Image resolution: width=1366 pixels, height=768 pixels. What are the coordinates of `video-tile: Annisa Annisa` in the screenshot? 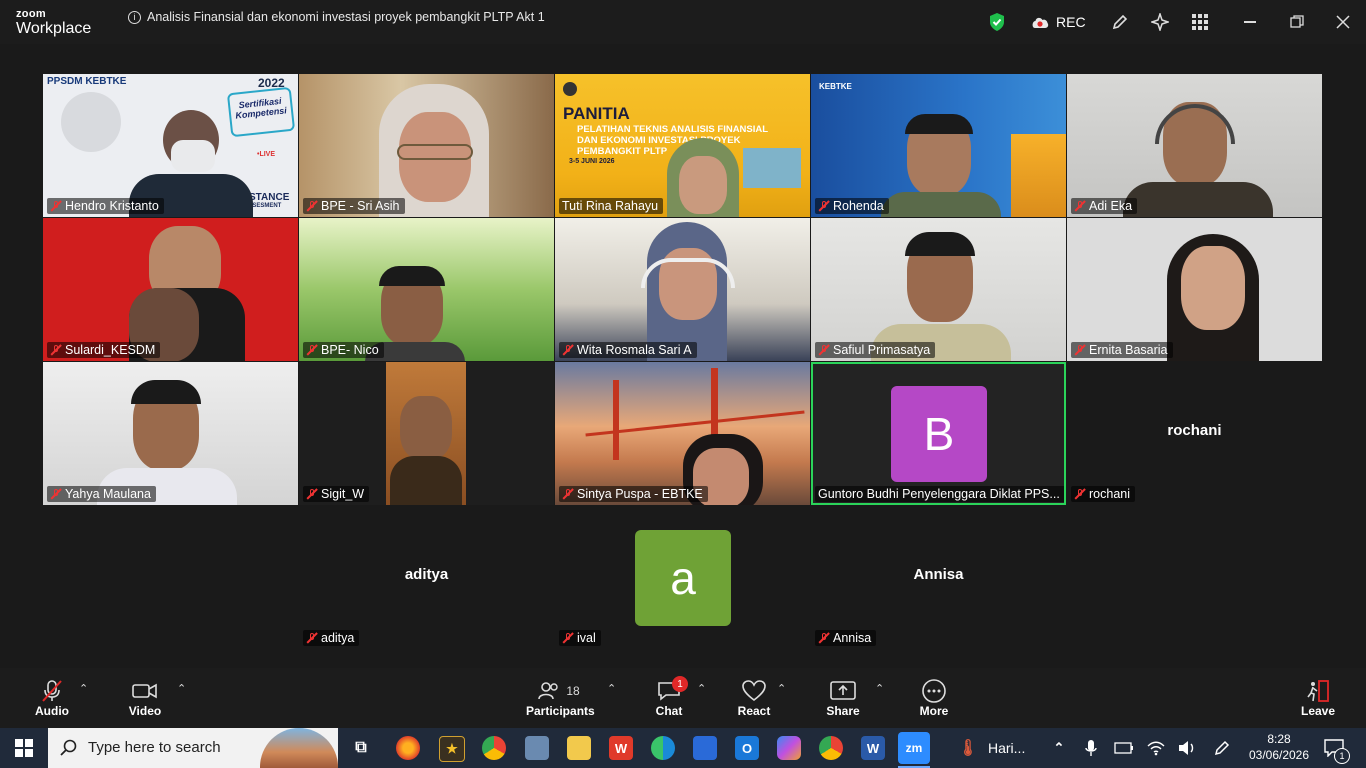 It's located at (938, 577).